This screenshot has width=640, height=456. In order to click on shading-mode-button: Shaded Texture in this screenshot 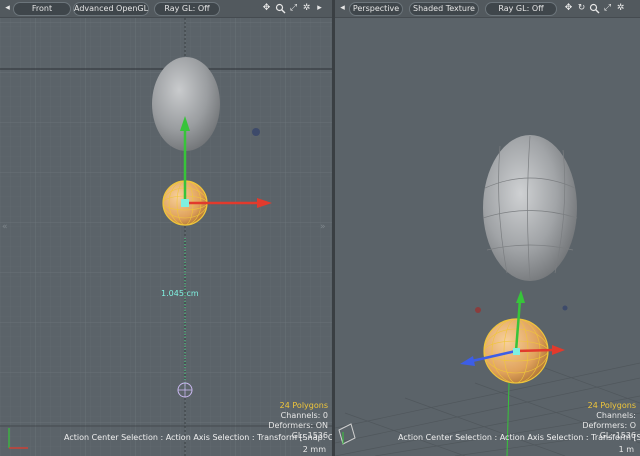, I will do `click(444, 9)`.